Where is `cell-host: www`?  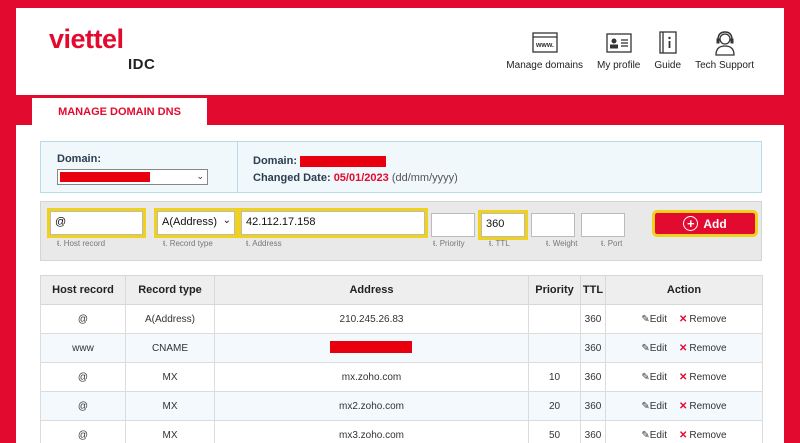
cell-host: www is located at coordinates (83, 348).